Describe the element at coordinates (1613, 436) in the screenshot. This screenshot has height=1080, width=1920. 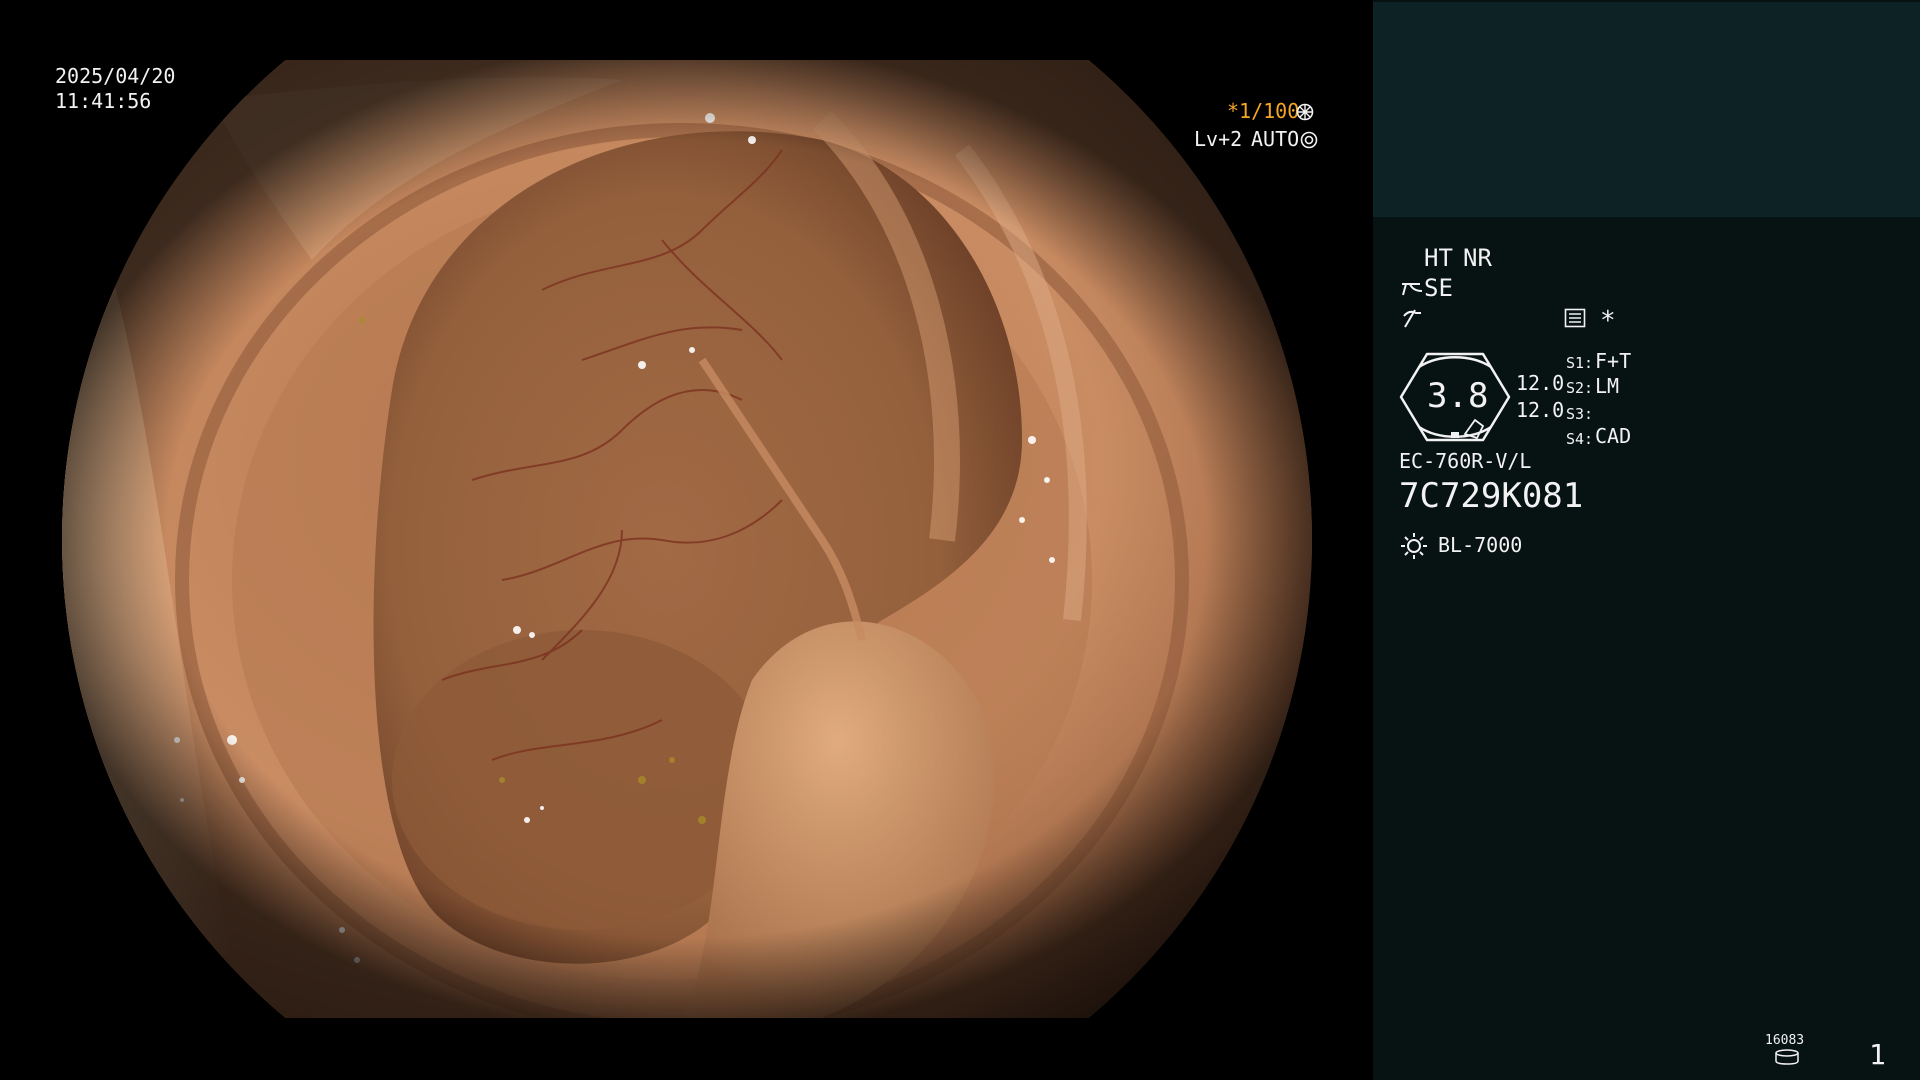
I see `switch-s4-value: CAD` at that location.